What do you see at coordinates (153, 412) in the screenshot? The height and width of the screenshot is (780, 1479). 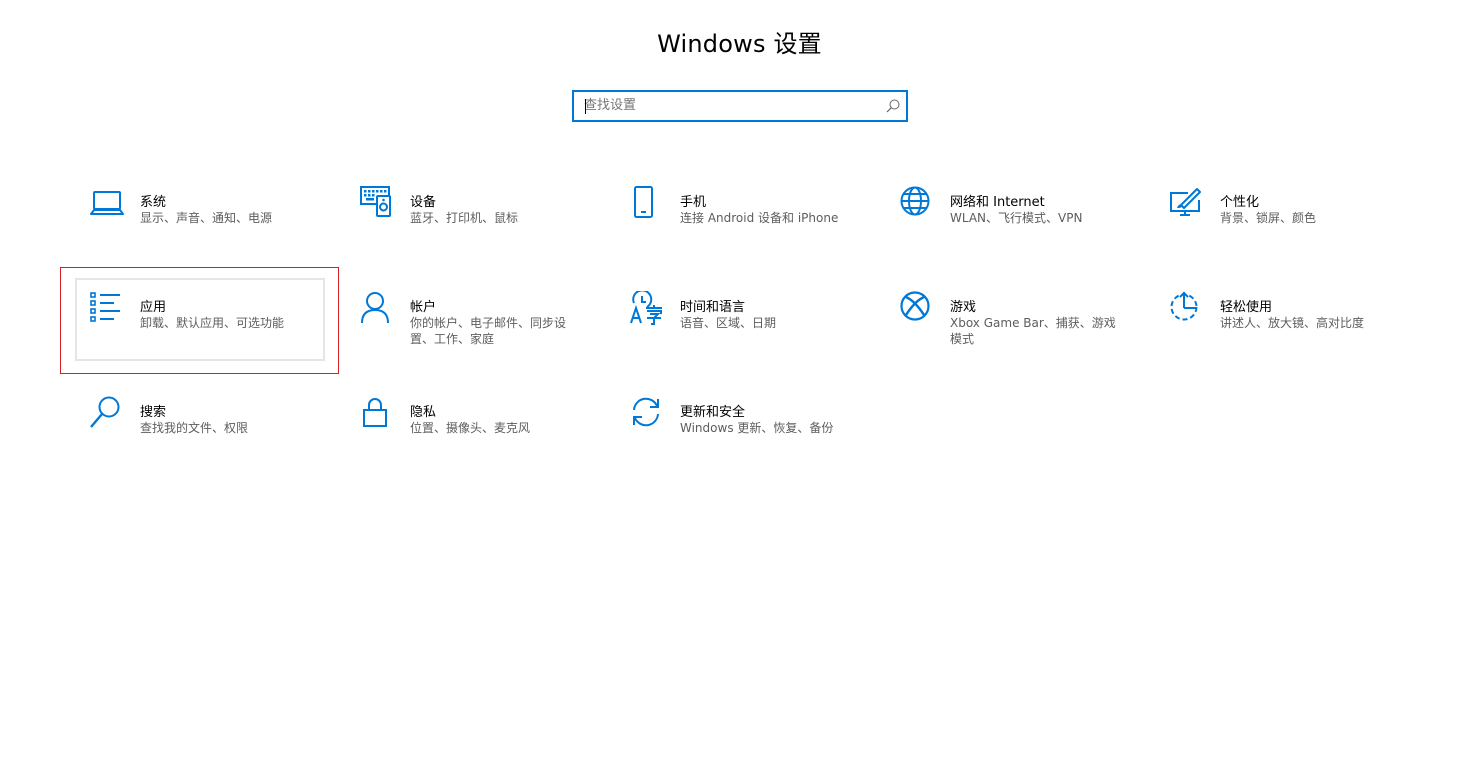 I see `category-title: 搜索` at bounding box center [153, 412].